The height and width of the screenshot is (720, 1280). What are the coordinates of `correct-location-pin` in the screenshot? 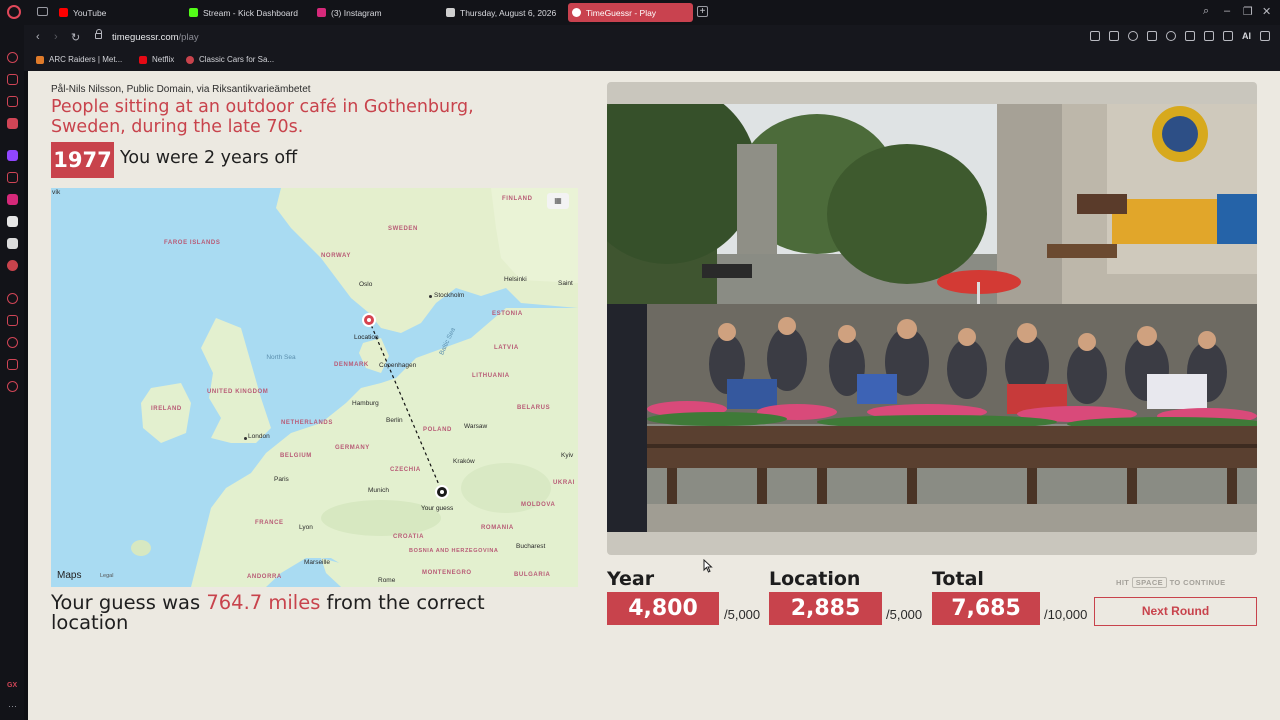 It's located at (369, 320).